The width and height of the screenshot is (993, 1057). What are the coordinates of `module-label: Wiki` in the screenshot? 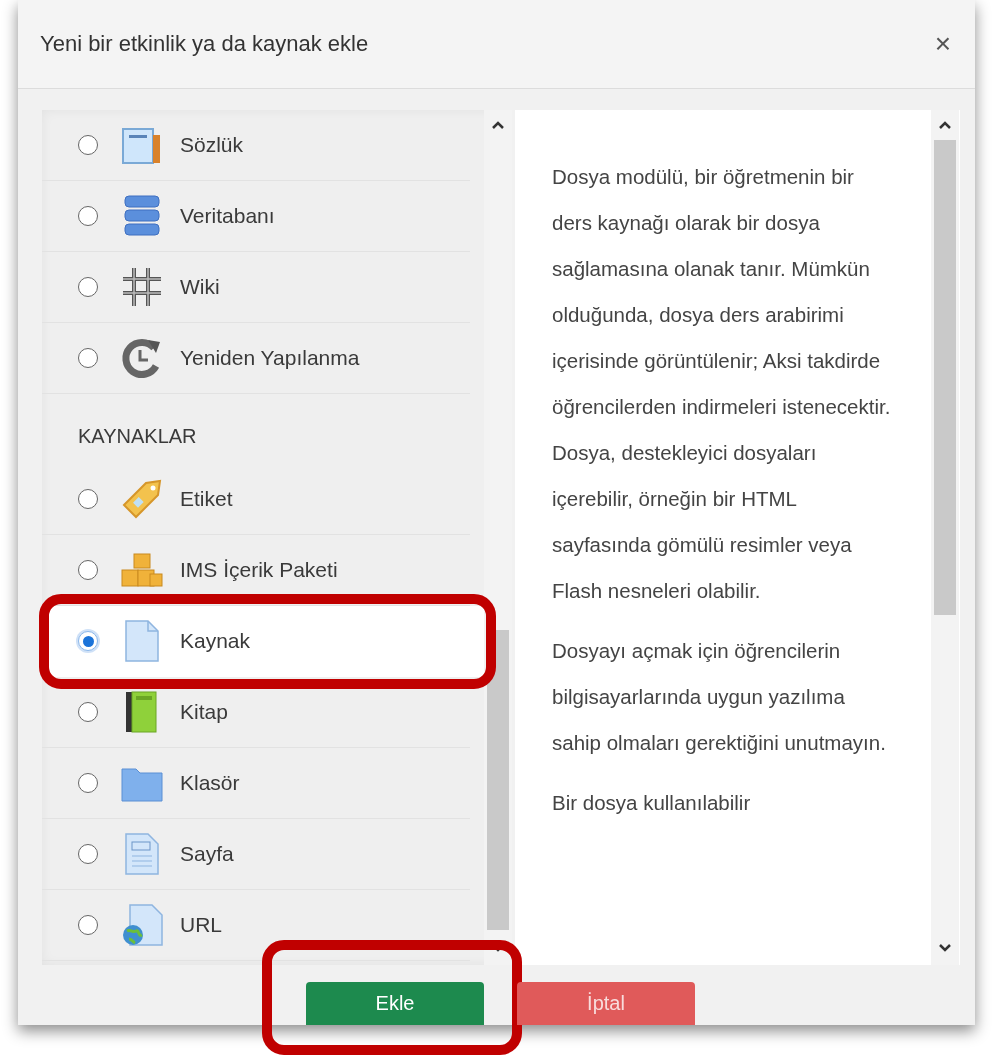 It's located at (200, 287).